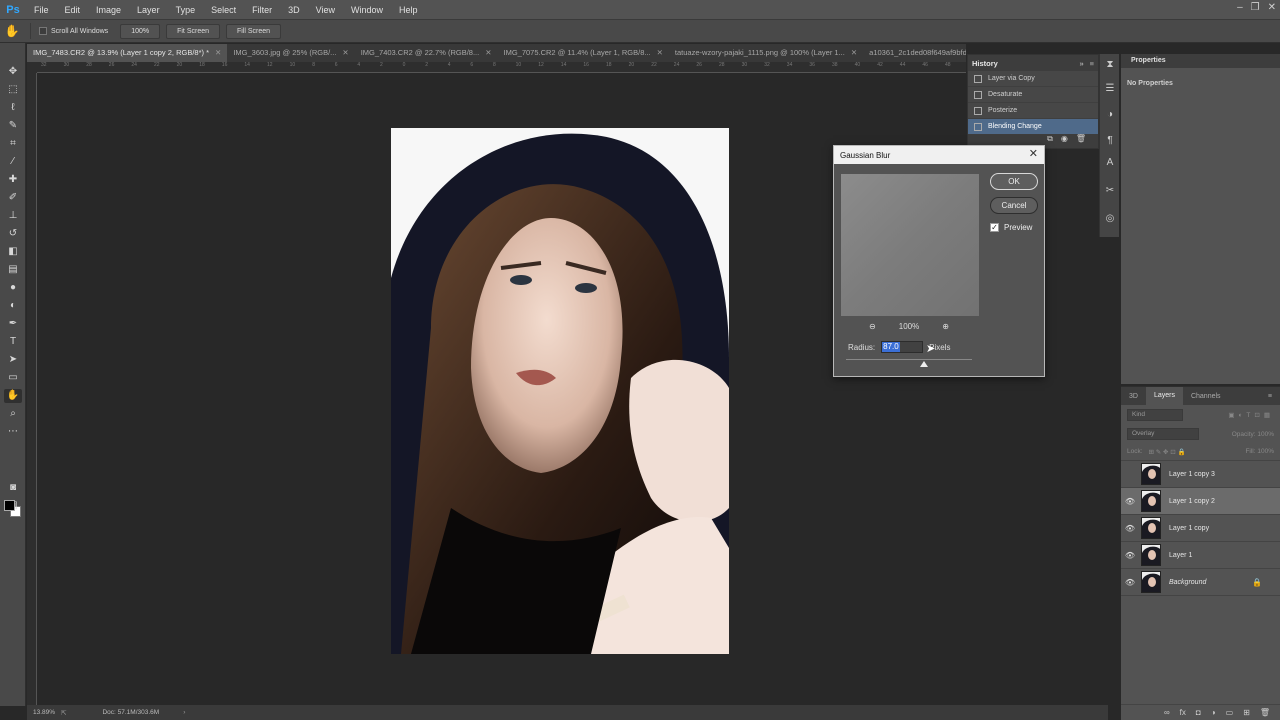  I want to click on eyedropper-tool-icon: ⁄, so click(13, 162).